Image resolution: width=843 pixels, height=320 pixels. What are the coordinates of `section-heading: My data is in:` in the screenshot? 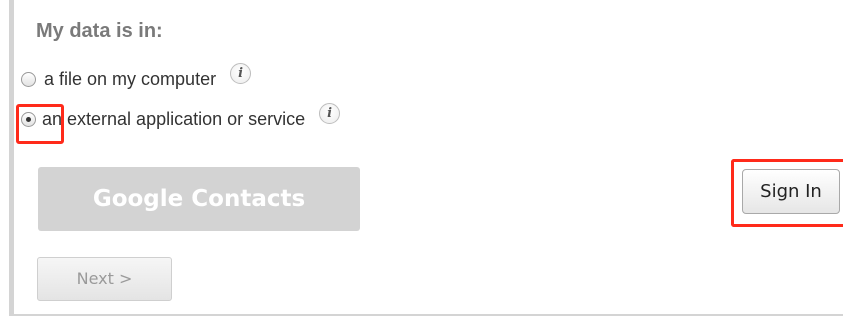 It's located at (99, 31).